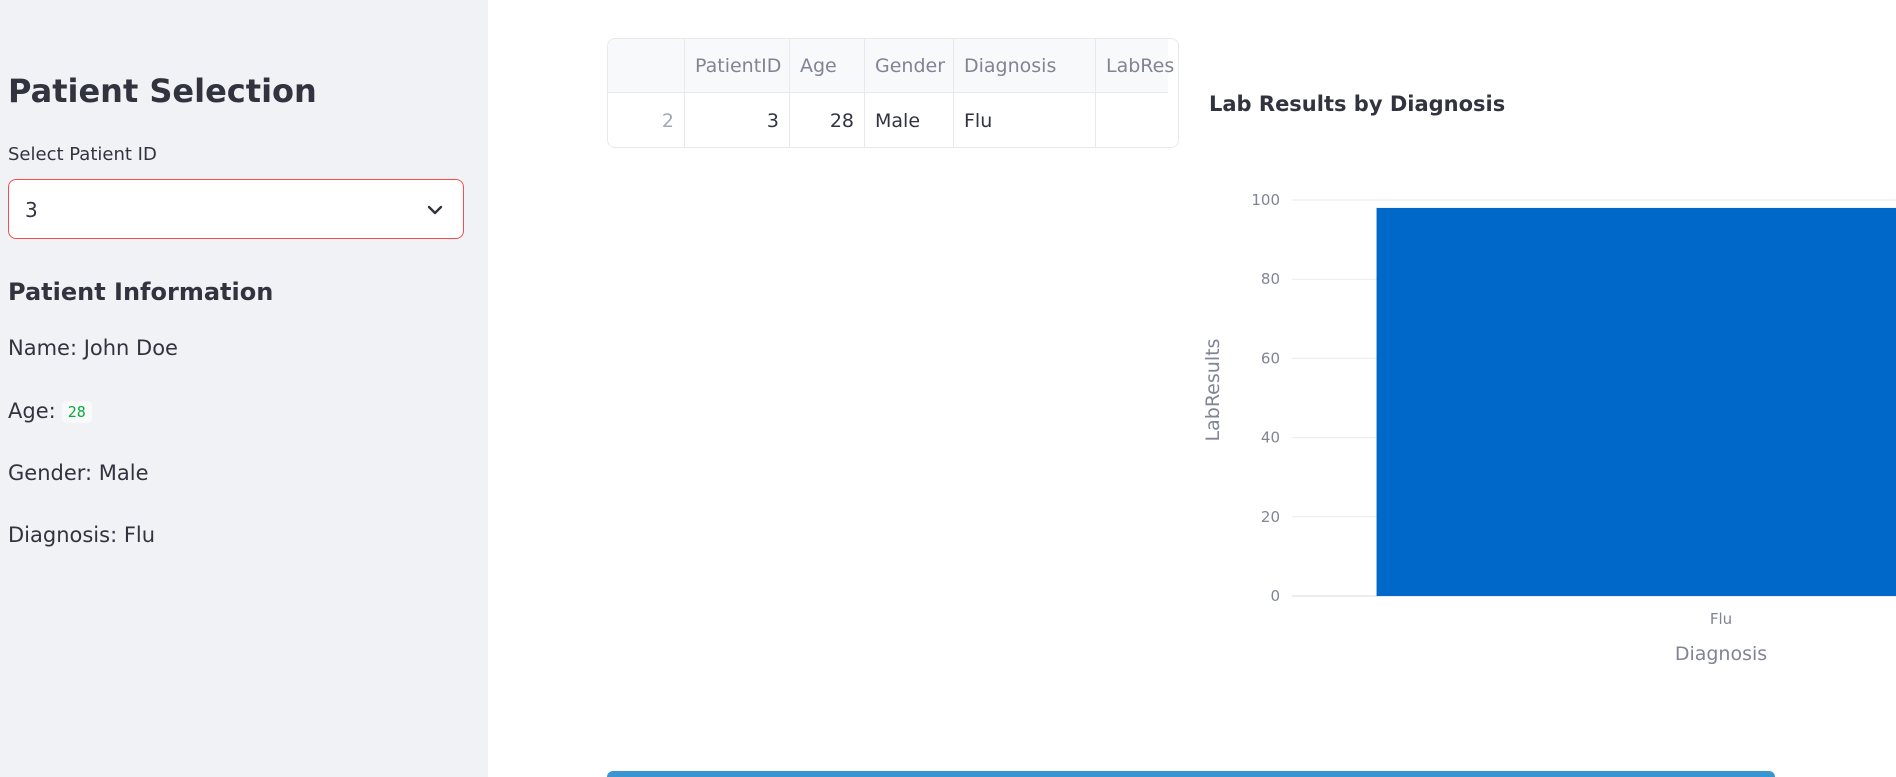 This screenshot has width=1896, height=777. Describe the element at coordinates (1136, 65) in the screenshot. I see `column-header-labresults: LabRes` at that location.